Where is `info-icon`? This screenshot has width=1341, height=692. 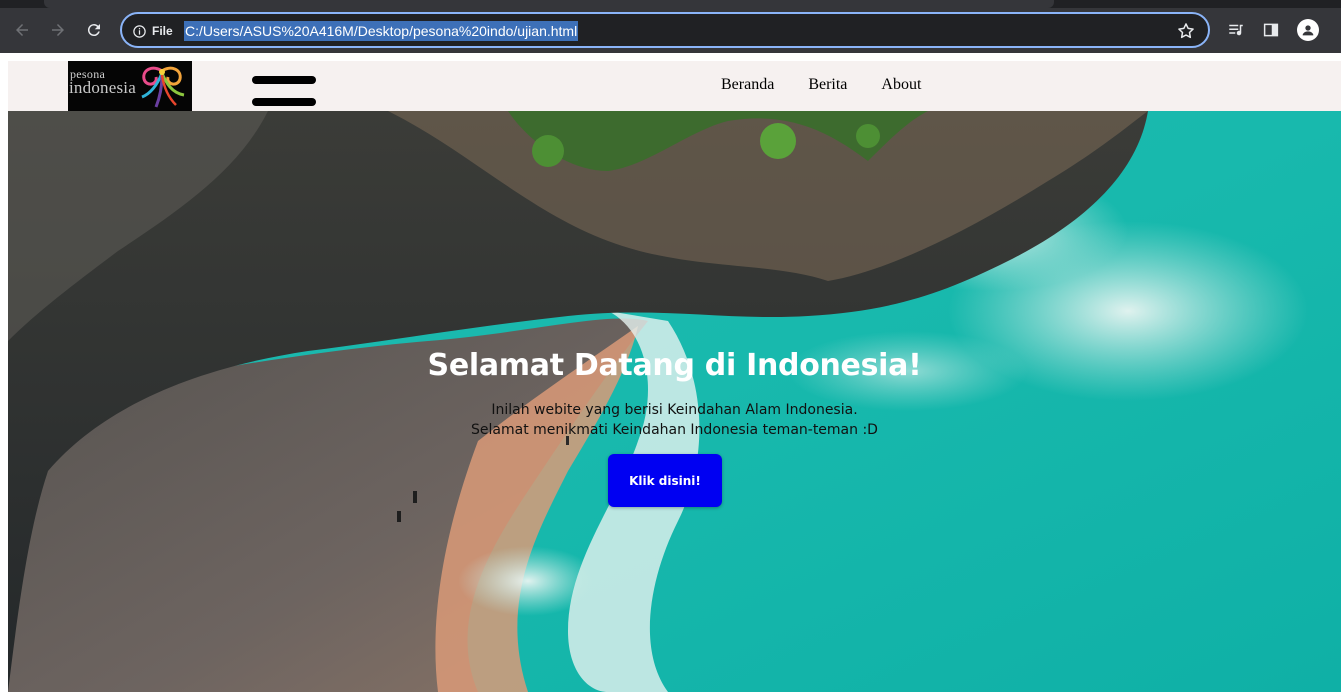
info-icon is located at coordinates (139, 31).